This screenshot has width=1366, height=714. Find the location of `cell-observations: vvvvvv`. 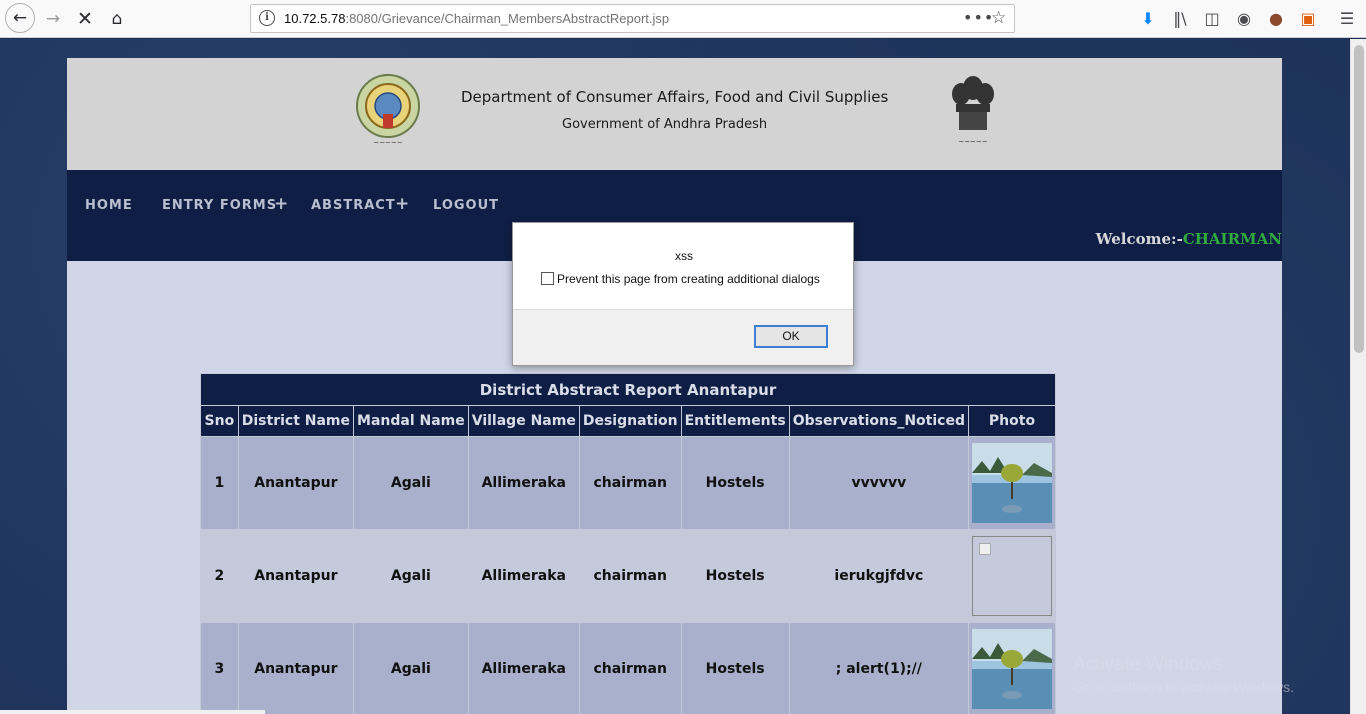

cell-observations: vvvvvv is located at coordinates (878, 483).